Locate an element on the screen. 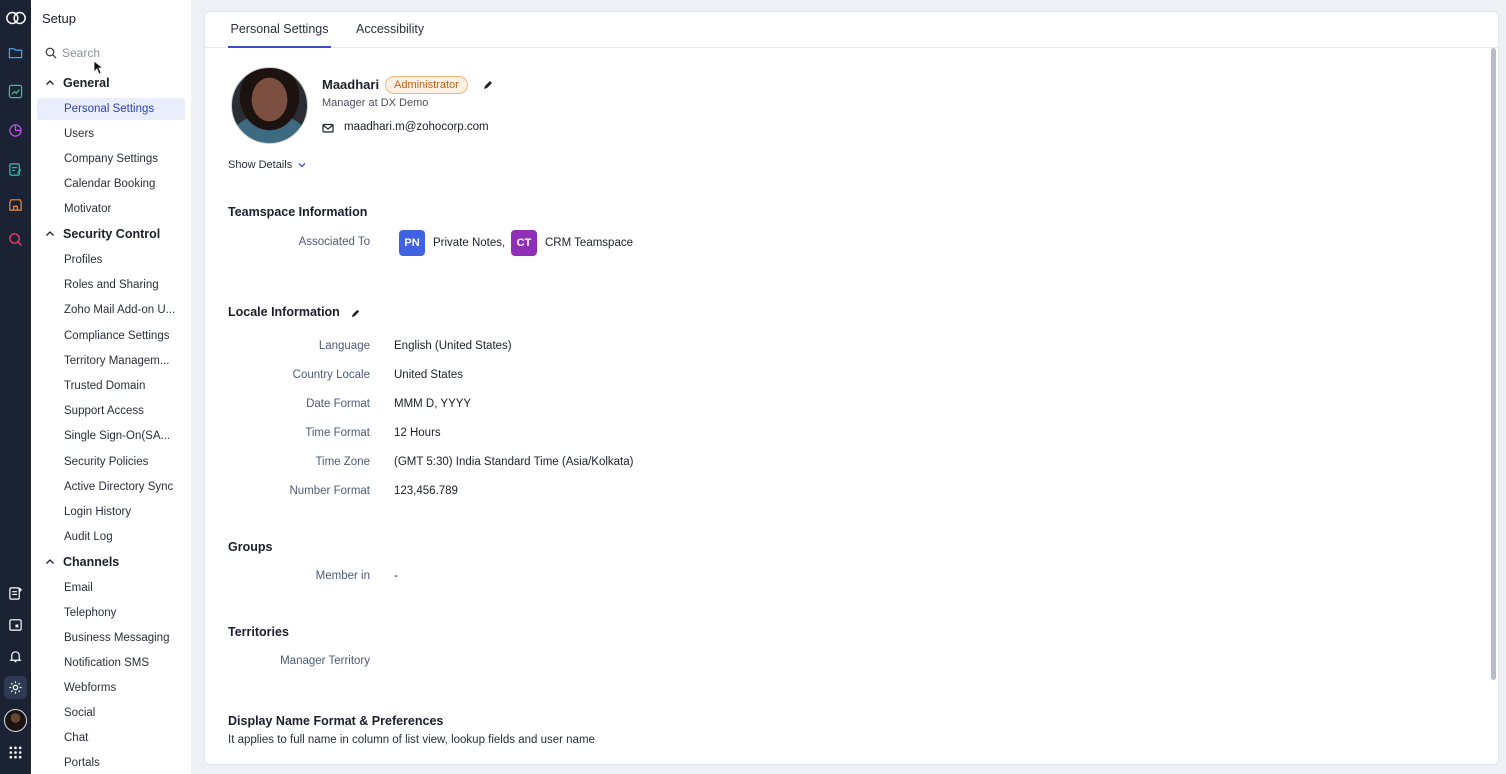 The width and height of the screenshot is (1506, 774). show-details-label: Show Details is located at coordinates (260, 165).